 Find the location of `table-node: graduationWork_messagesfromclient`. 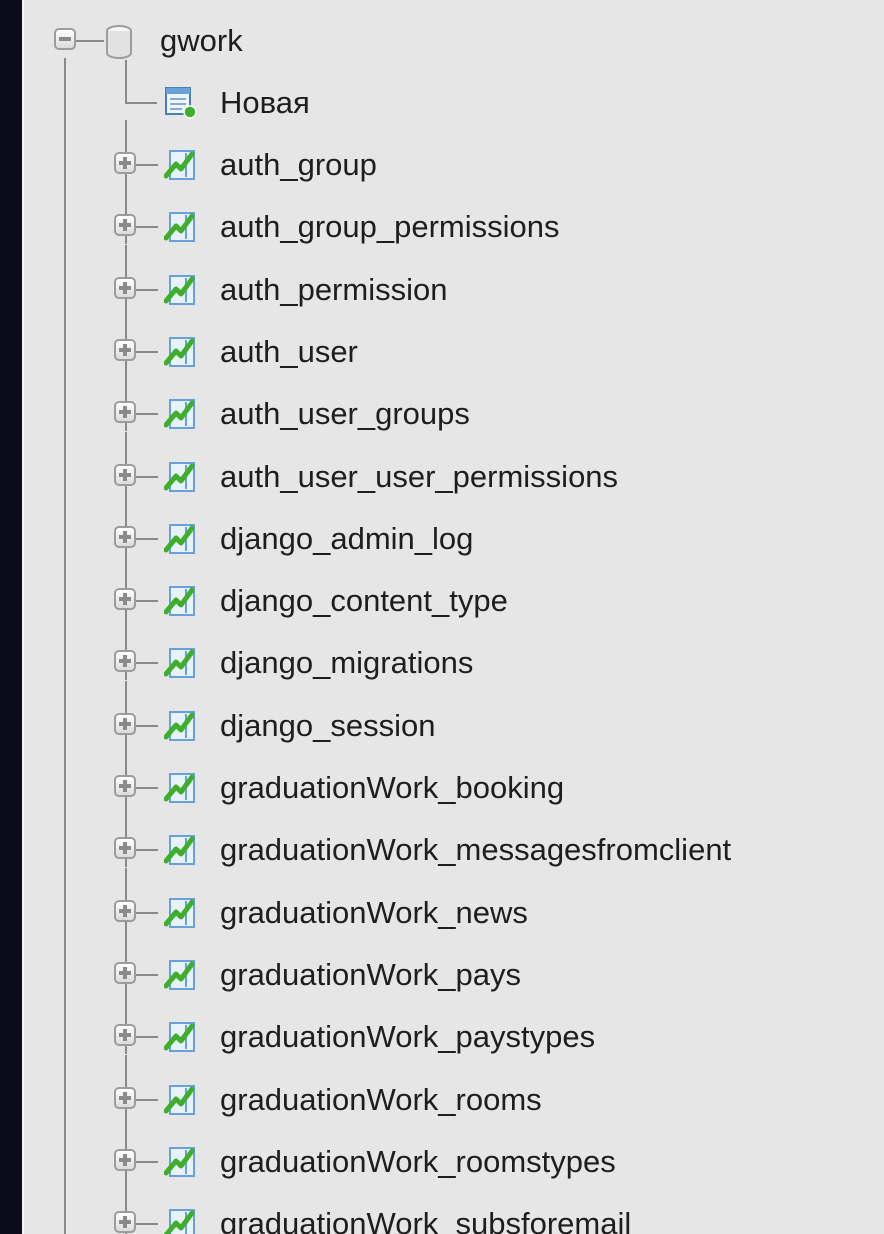

table-node: graduationWork_messagesfromclient is located at coordinates (454, 845).